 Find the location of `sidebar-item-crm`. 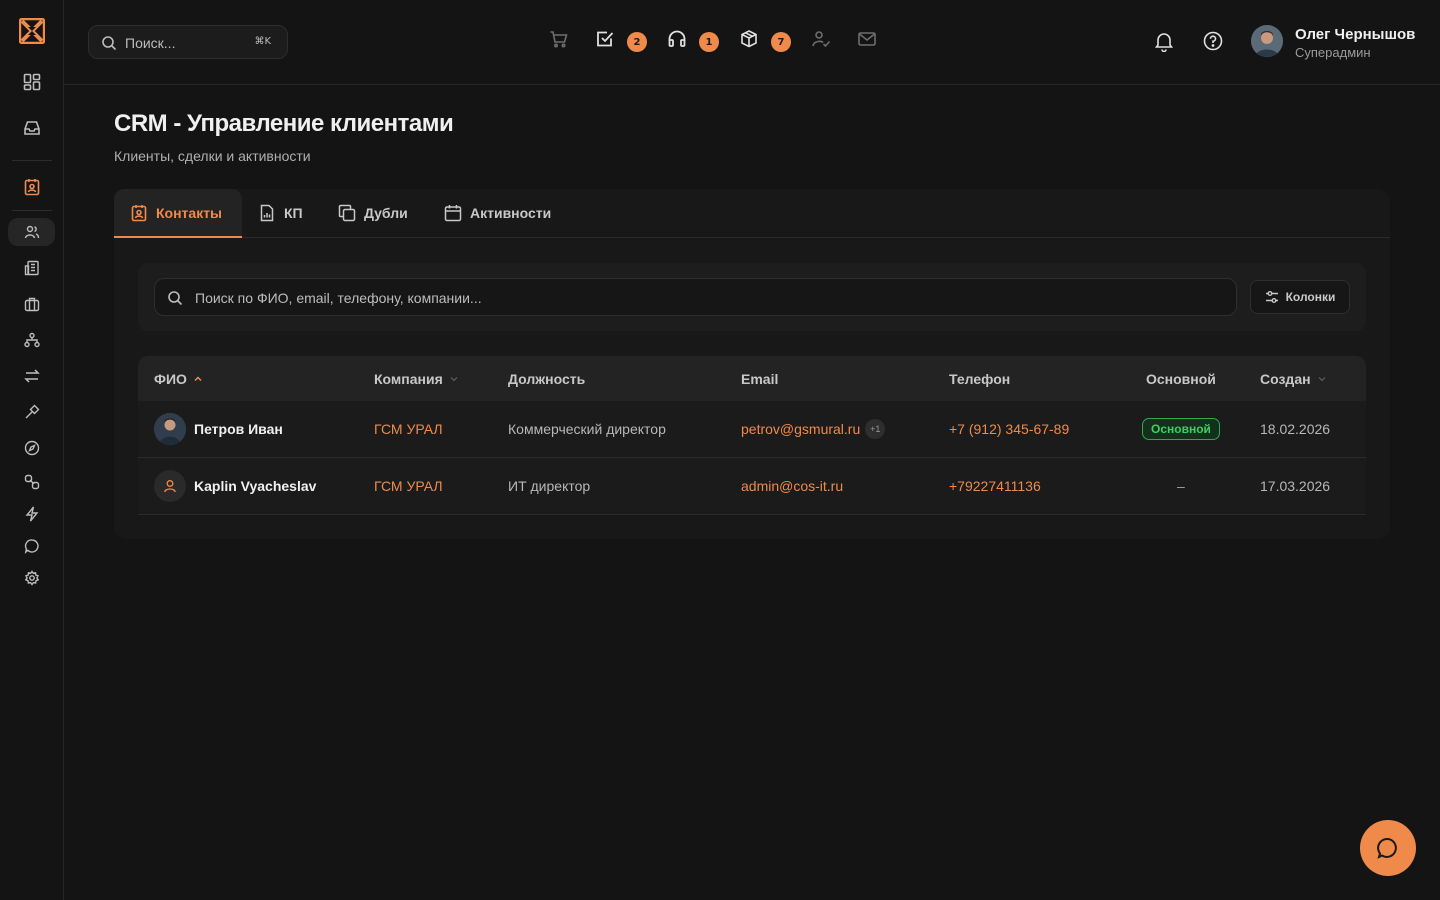

sidebar-item-crm is located at coordinates (31, 187).